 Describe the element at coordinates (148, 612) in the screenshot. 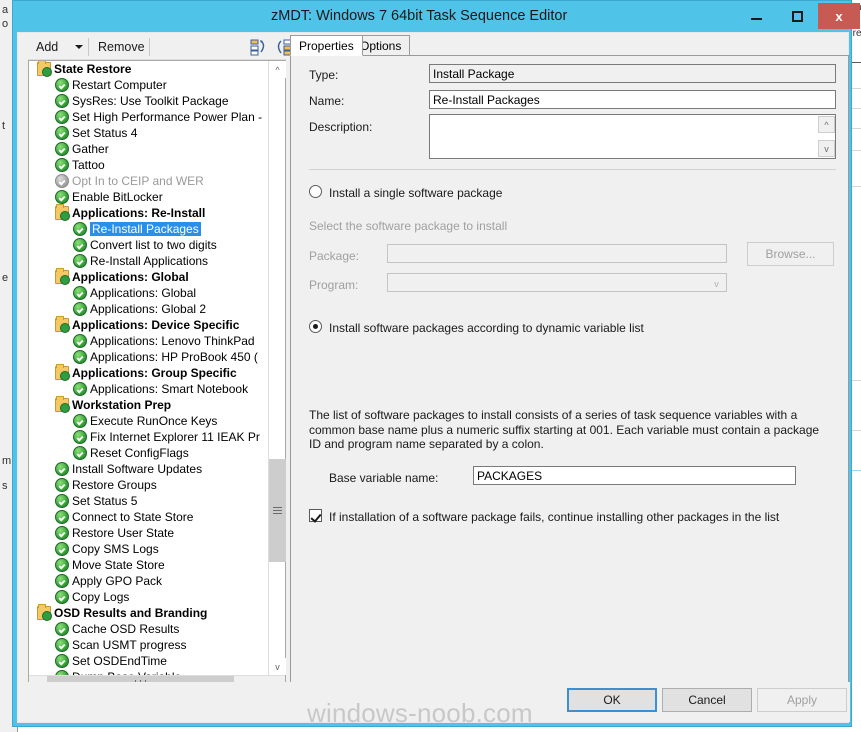

I see `tree-row: OSD Results and Branding` at that location.